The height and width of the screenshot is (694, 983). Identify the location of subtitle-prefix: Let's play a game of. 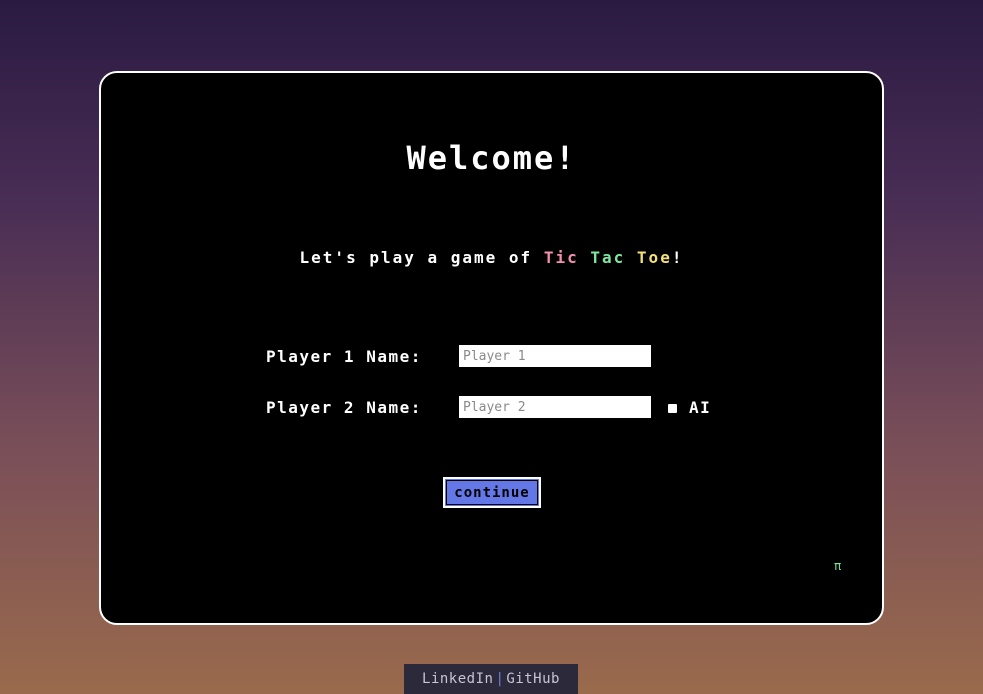
(421, 257).